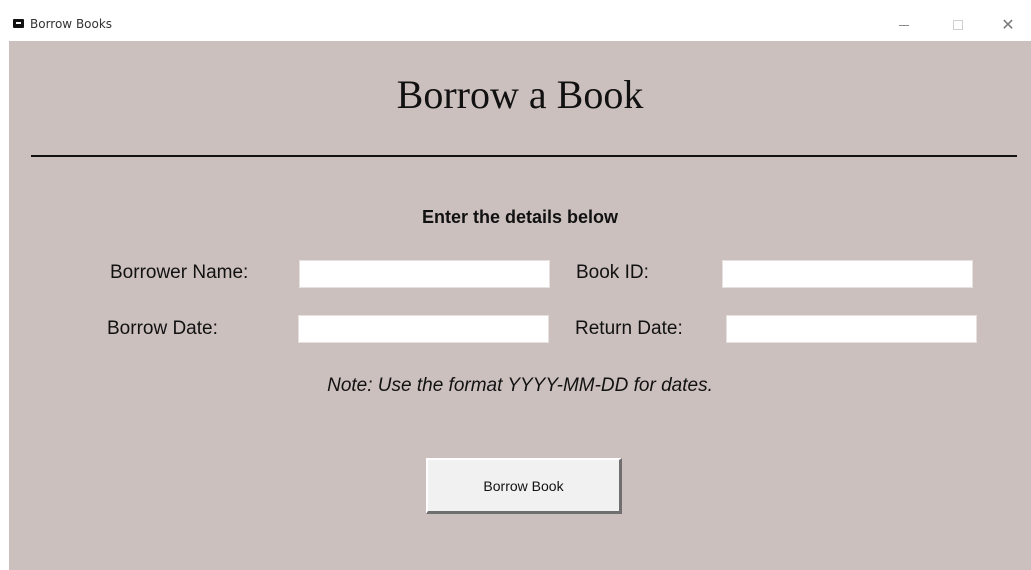 This screenshot has width=1031, height=570. Describe the element at coordinates (847, 274) in the screenshot. I see `book-id-input` at that location.